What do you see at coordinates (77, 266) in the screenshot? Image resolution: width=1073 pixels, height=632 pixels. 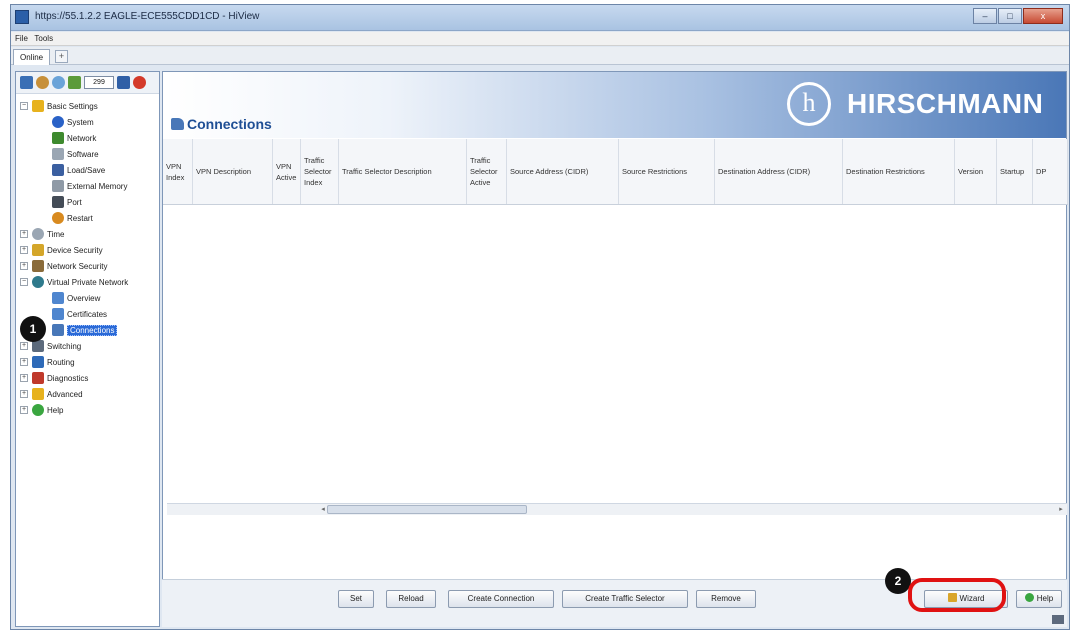 I see `nav-item-label: Network Security` at bounding box center [77, 266].